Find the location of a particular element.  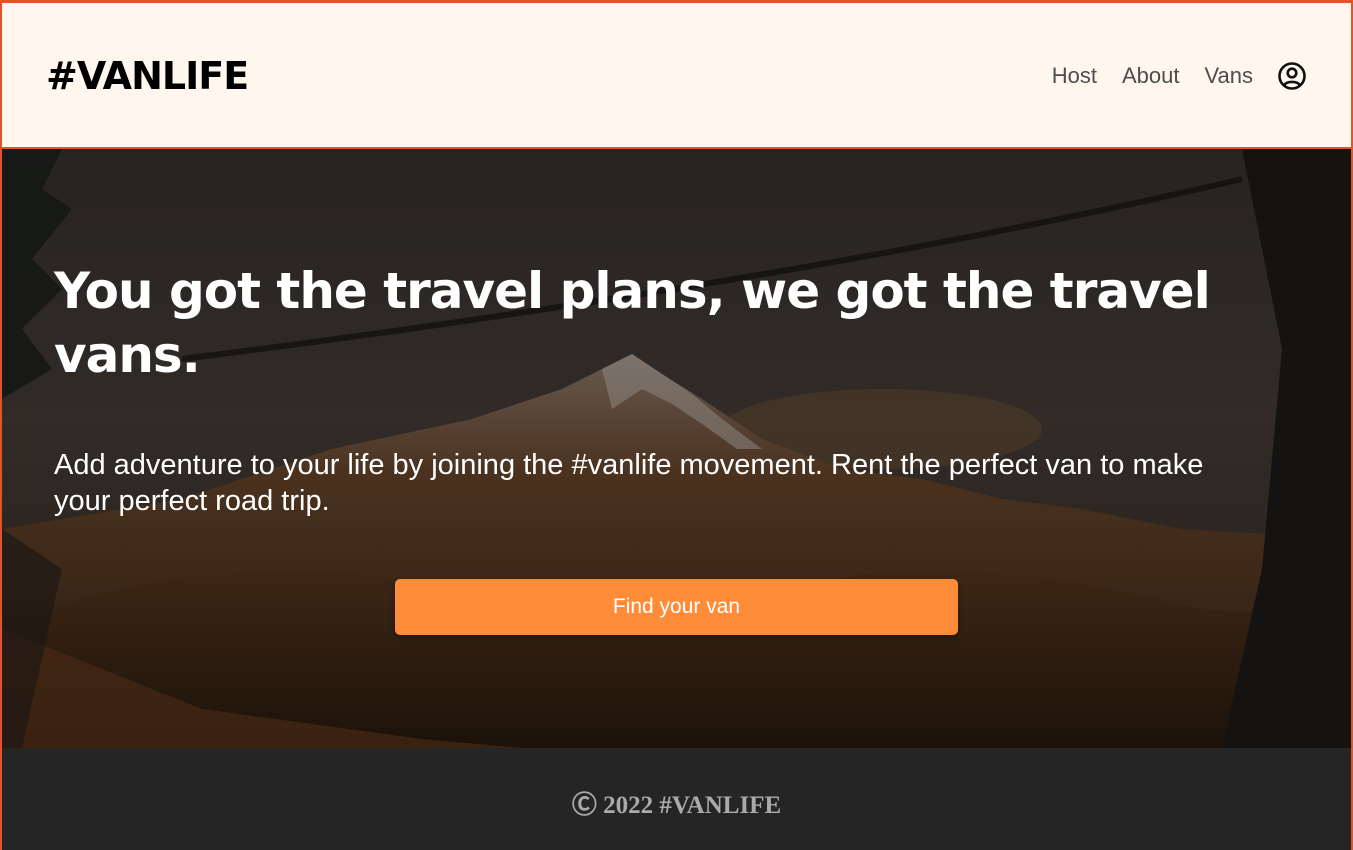

footer-copyright: Ⓒ 2022 #VANLIFE is located at coordinates (676, 805).